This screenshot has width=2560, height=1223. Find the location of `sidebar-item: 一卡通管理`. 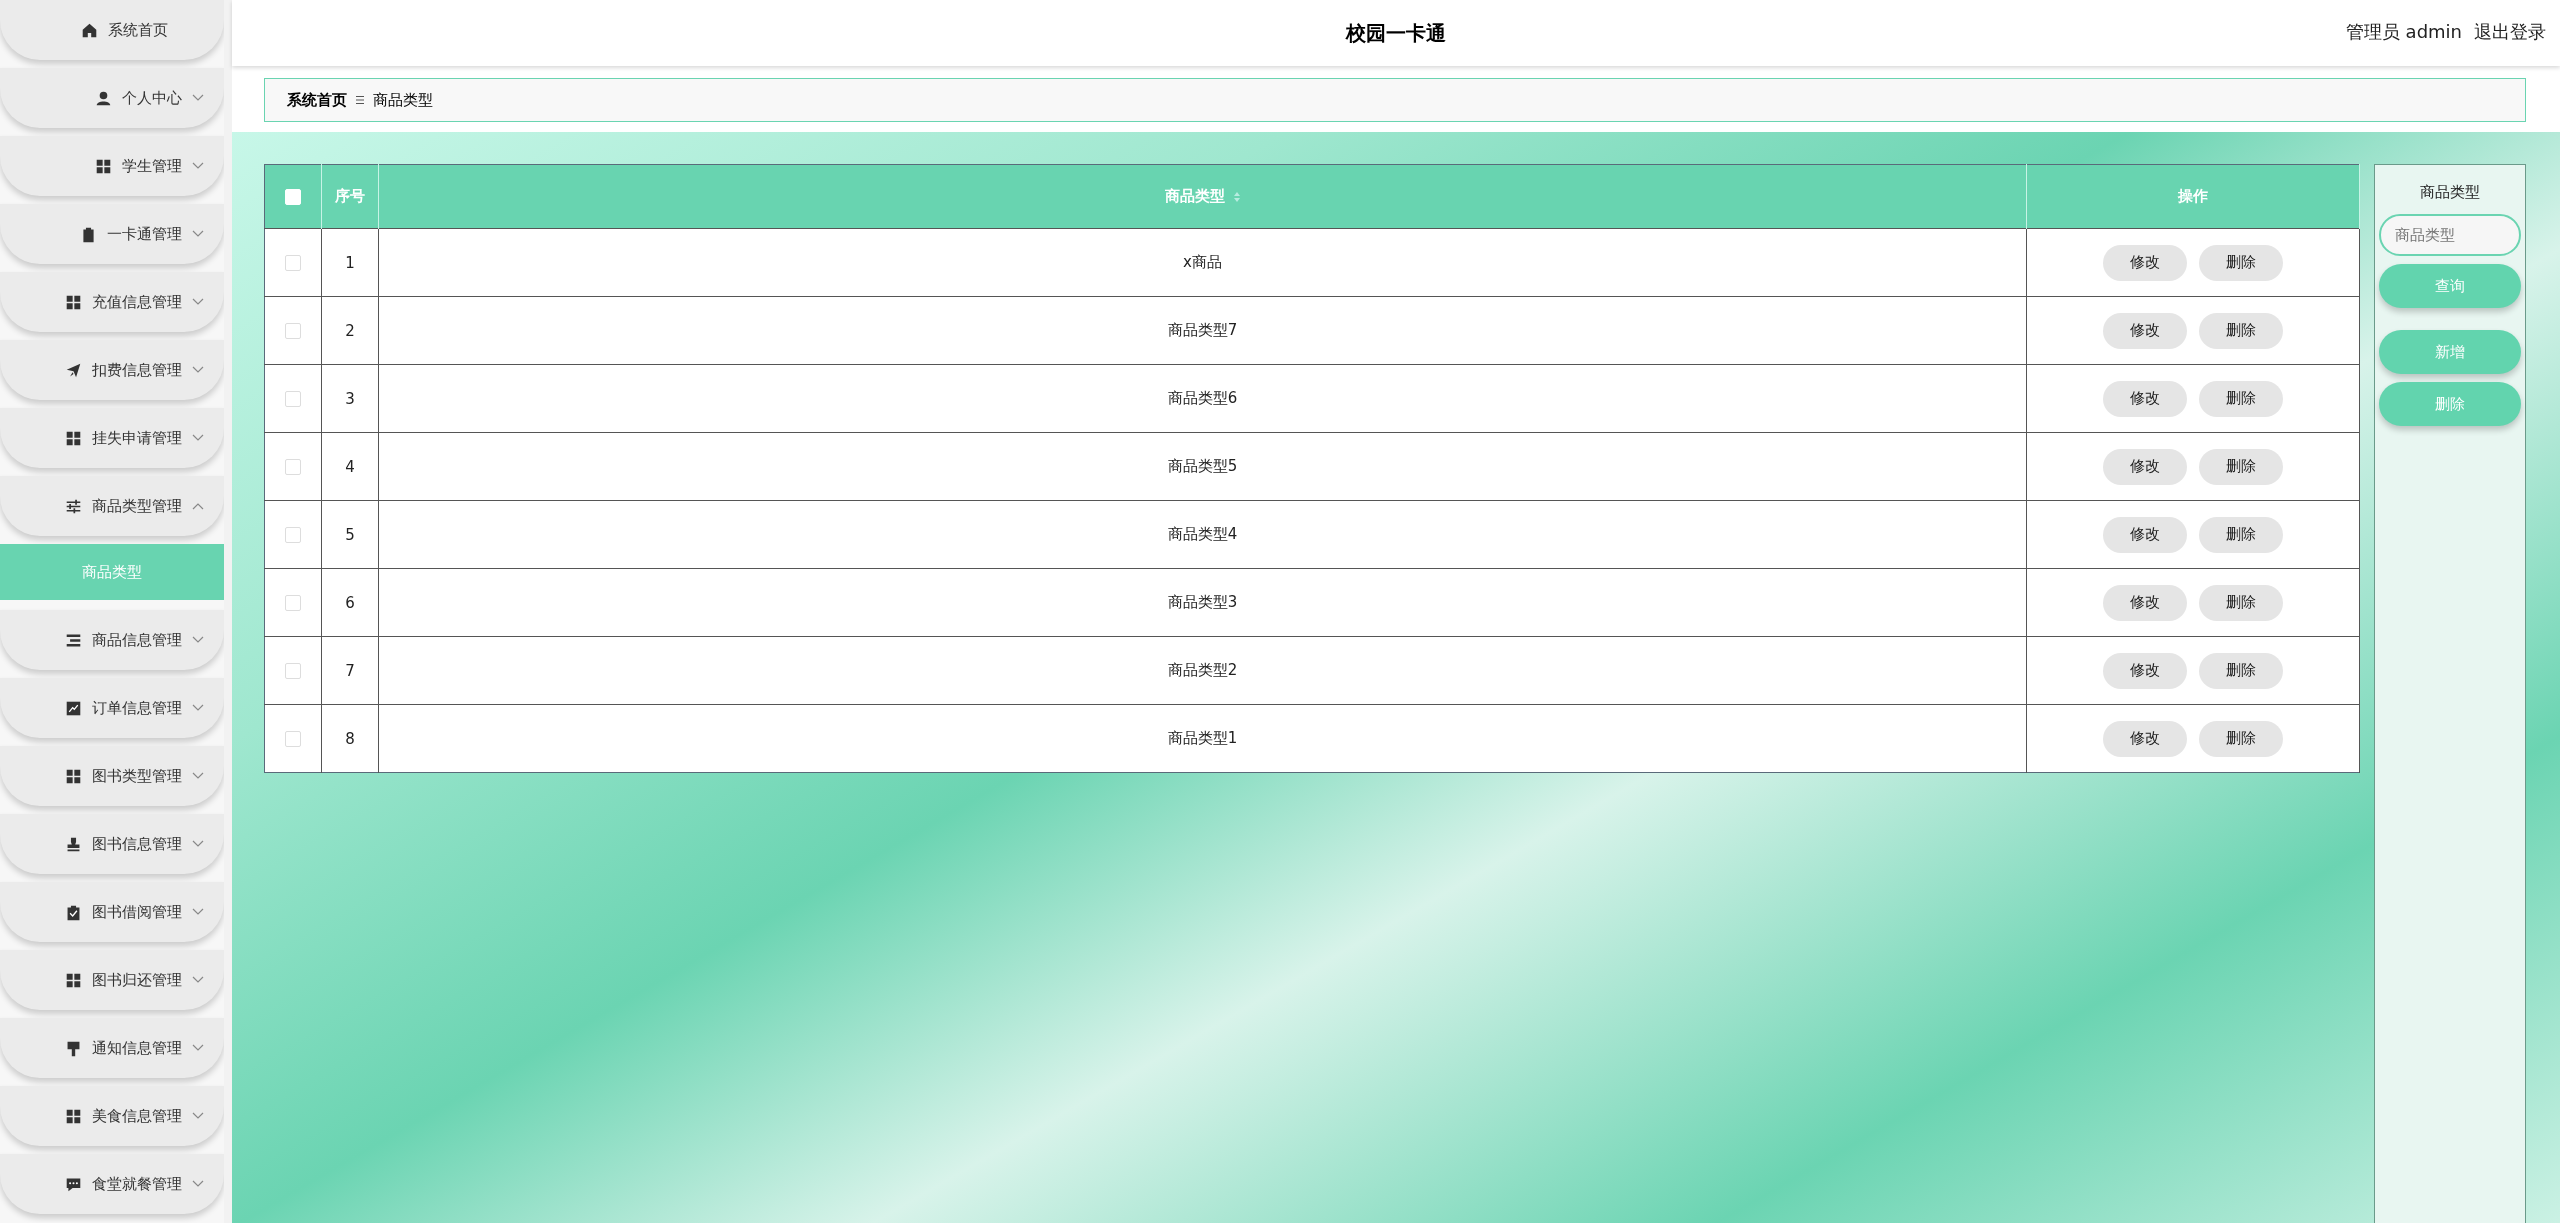

sidebar-item: 一卡通管理 is located at coordinates (112, 234).